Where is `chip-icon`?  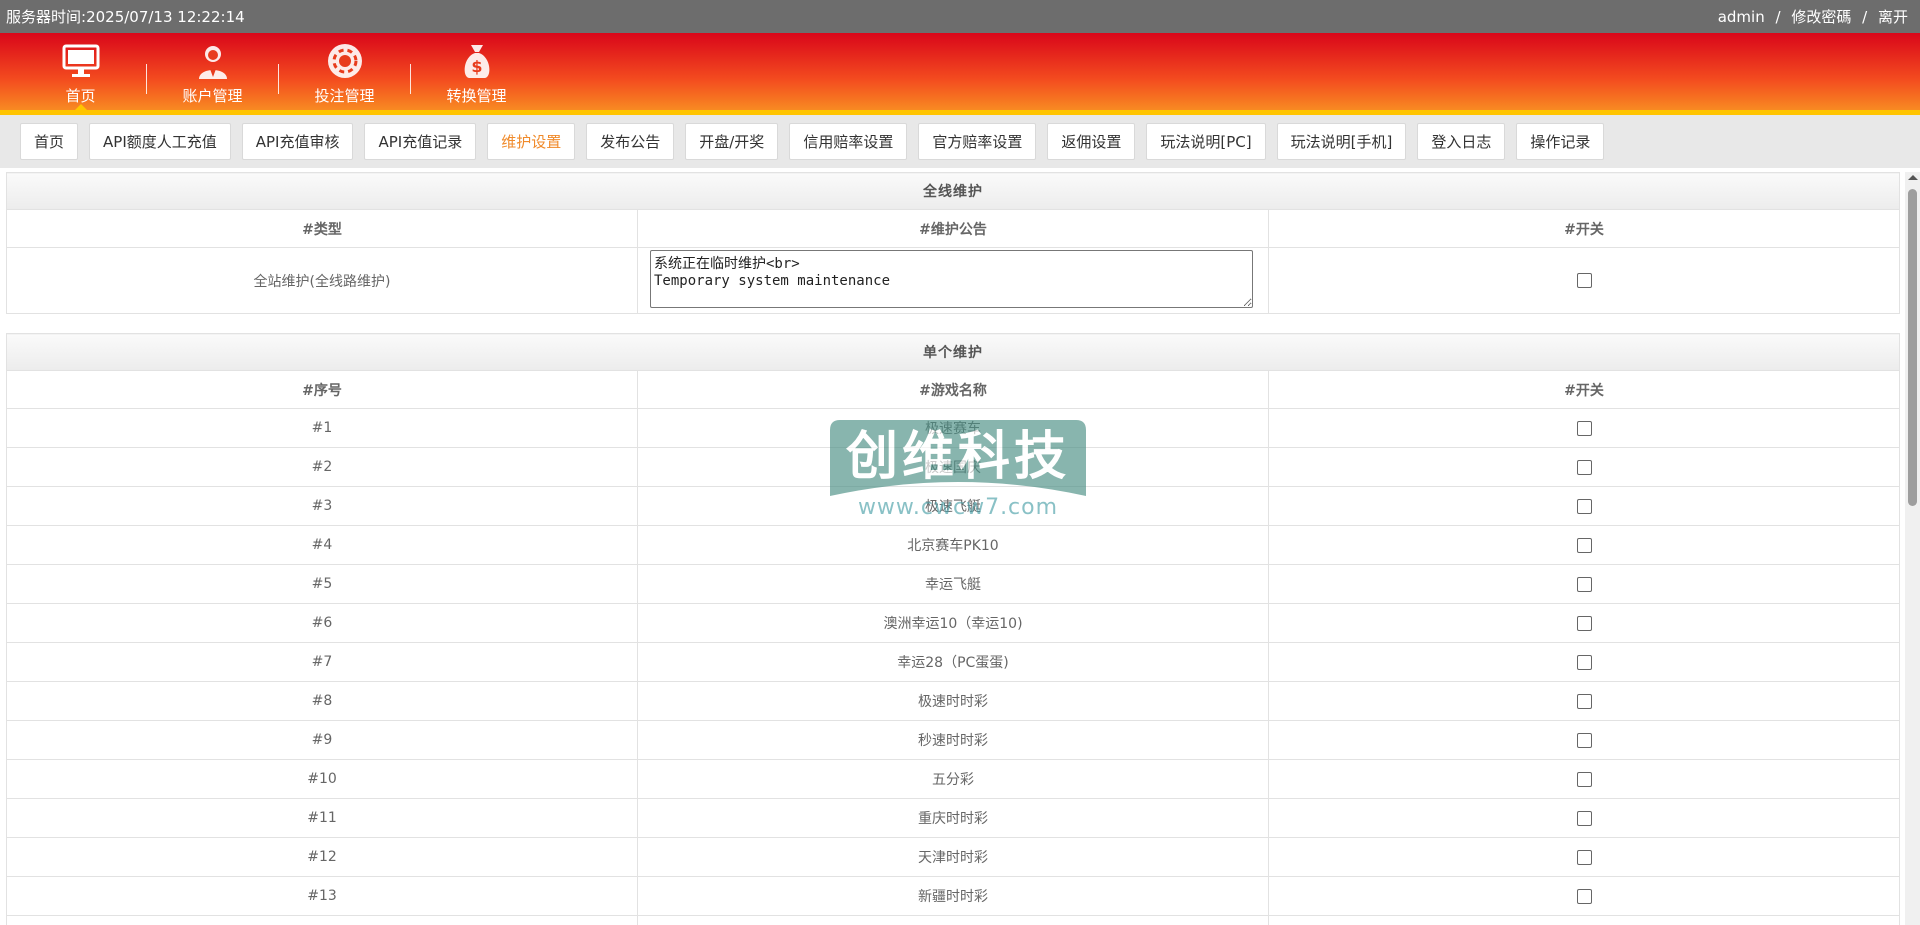
chip-icon is located at coordinates (344, 61).